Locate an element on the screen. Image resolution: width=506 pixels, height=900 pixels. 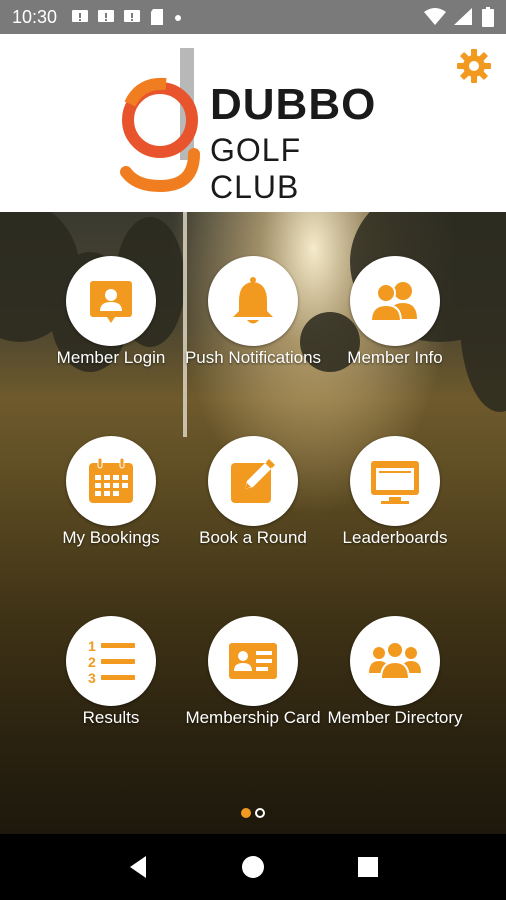
id-badge-icon is located at coordinates (111, 302).